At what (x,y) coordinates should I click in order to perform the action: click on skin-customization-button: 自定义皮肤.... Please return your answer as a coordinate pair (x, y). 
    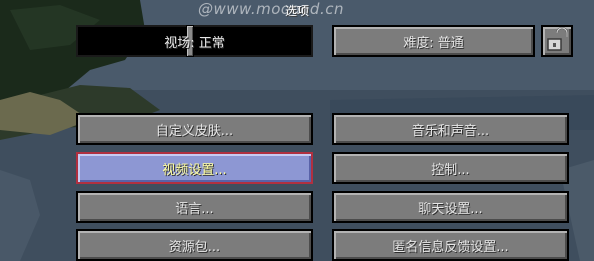
    Looking at the image, I should click on (194, 129).